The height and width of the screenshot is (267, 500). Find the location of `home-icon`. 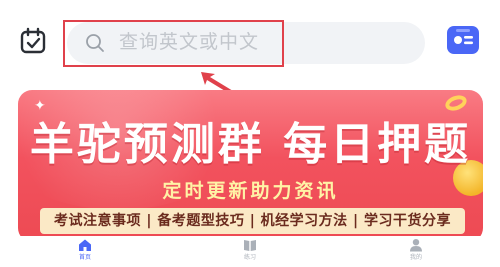

home-icon is located at coordinates (85, 245).